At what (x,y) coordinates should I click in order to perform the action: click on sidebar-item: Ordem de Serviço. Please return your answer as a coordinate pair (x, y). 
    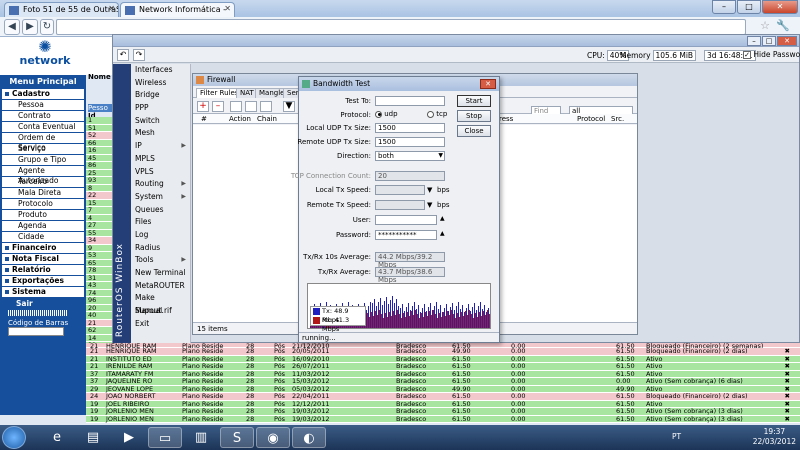
    Looking at the image, I should click on (43, 142).